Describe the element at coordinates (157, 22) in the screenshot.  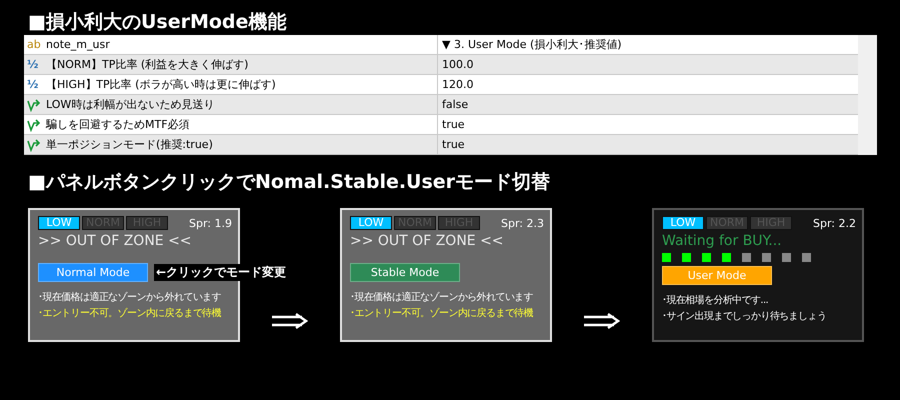
I see `section-title: ■損小利大のUserMode機能` at that location.